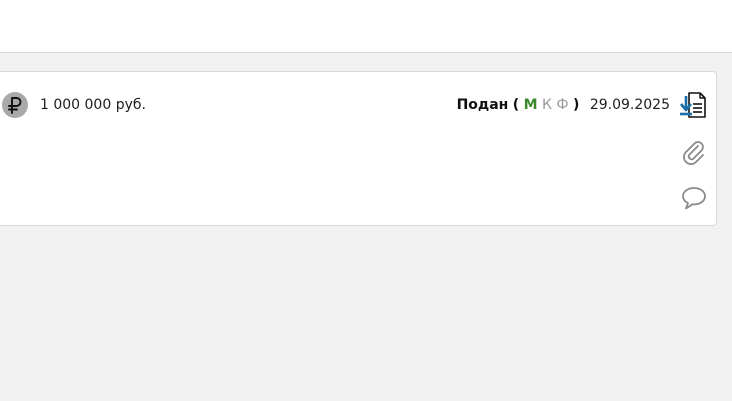 The image size is (732, 401). Describe the element at coordinates (694, 153) in the screenshot. I see `paperclip-icon` at that location.